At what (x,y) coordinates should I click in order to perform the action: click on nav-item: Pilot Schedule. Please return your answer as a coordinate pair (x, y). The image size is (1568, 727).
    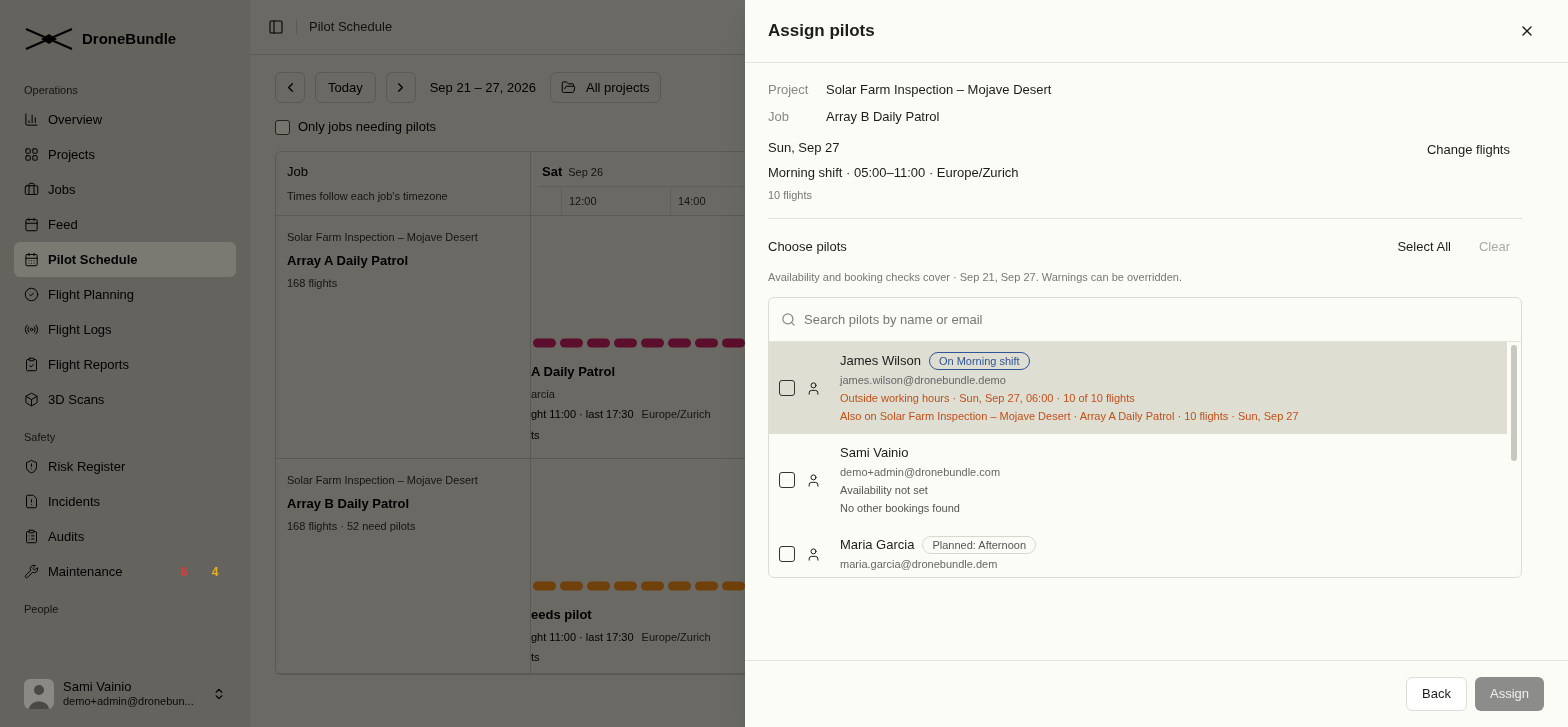
    Looking at the image, I should click on (125, 259).